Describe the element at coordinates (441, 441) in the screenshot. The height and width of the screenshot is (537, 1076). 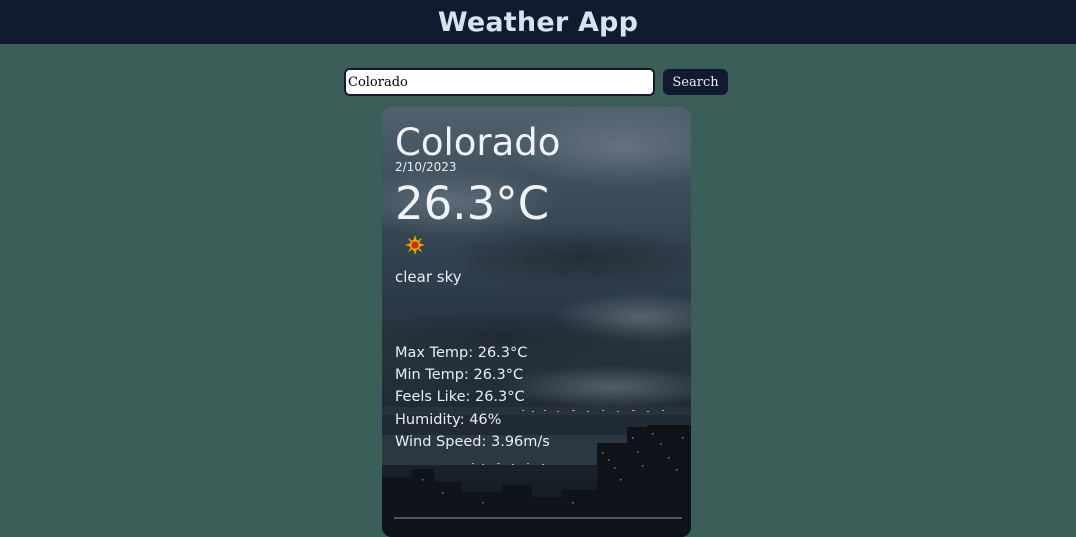
I see `wind-speed-label: Wind Speed:` at that location.